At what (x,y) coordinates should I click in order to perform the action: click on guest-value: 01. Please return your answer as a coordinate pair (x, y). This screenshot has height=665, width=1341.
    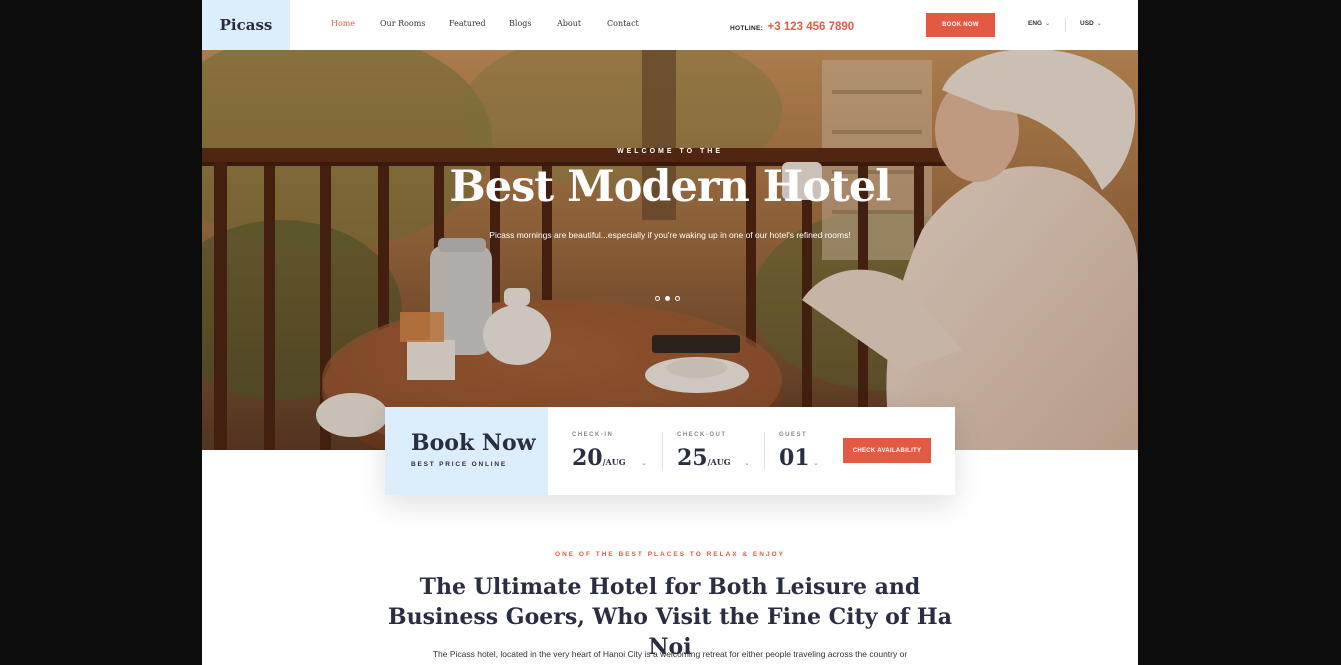
    Looking at the image, I should click on (794, 458).